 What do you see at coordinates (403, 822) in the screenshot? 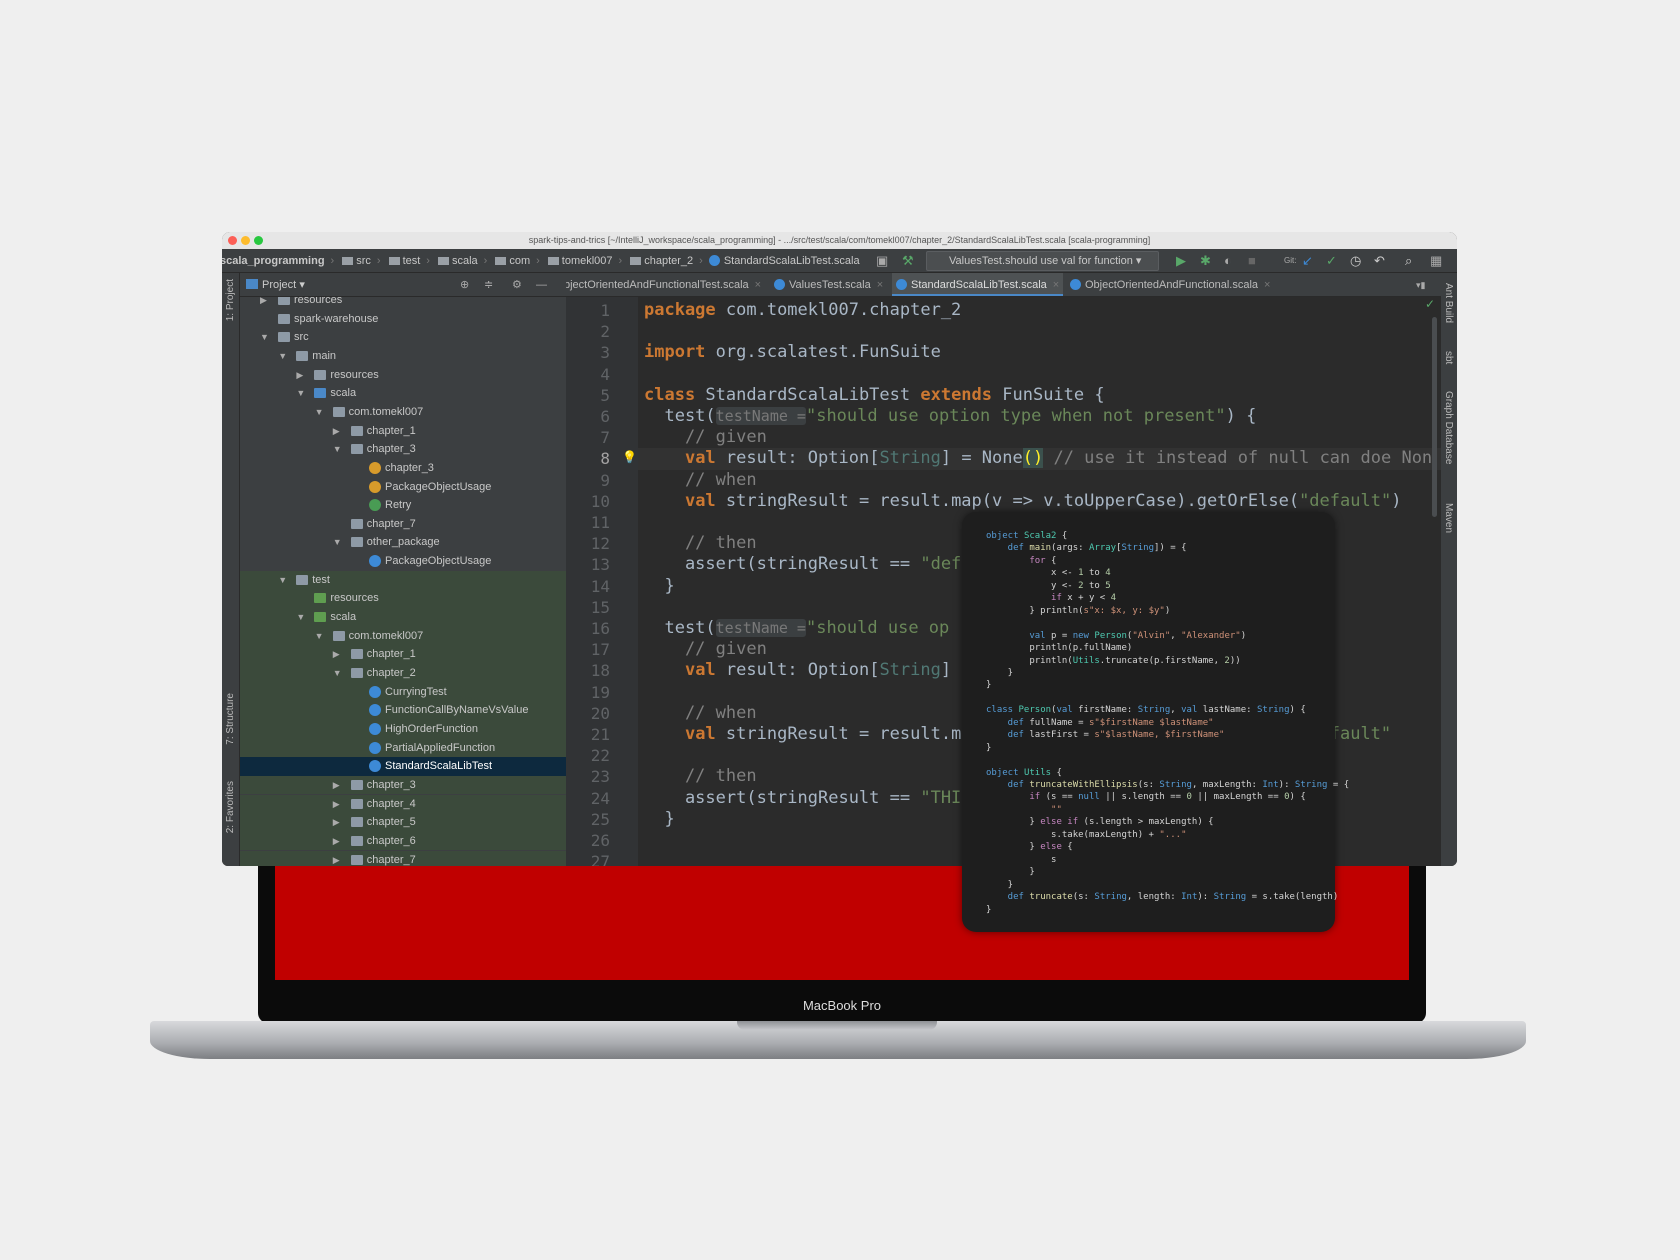
I see `tree-item: ▶ chapter_5` at bounding box center [403, 822].